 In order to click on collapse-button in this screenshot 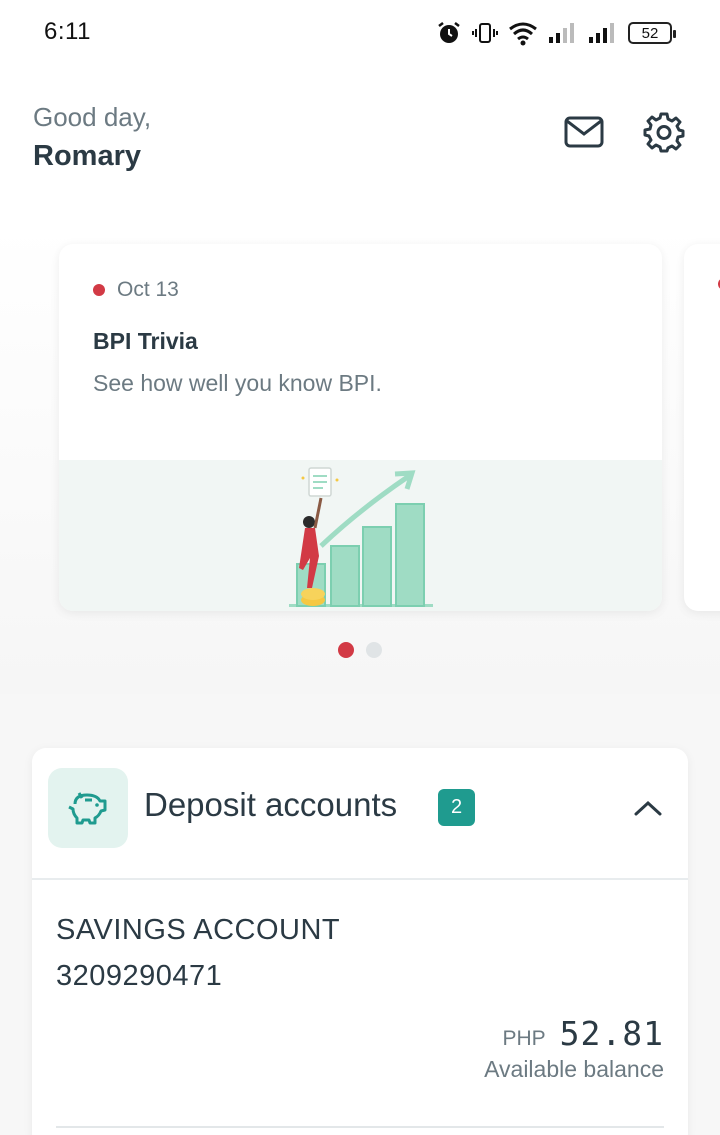, I will do `click(648, 808)`.